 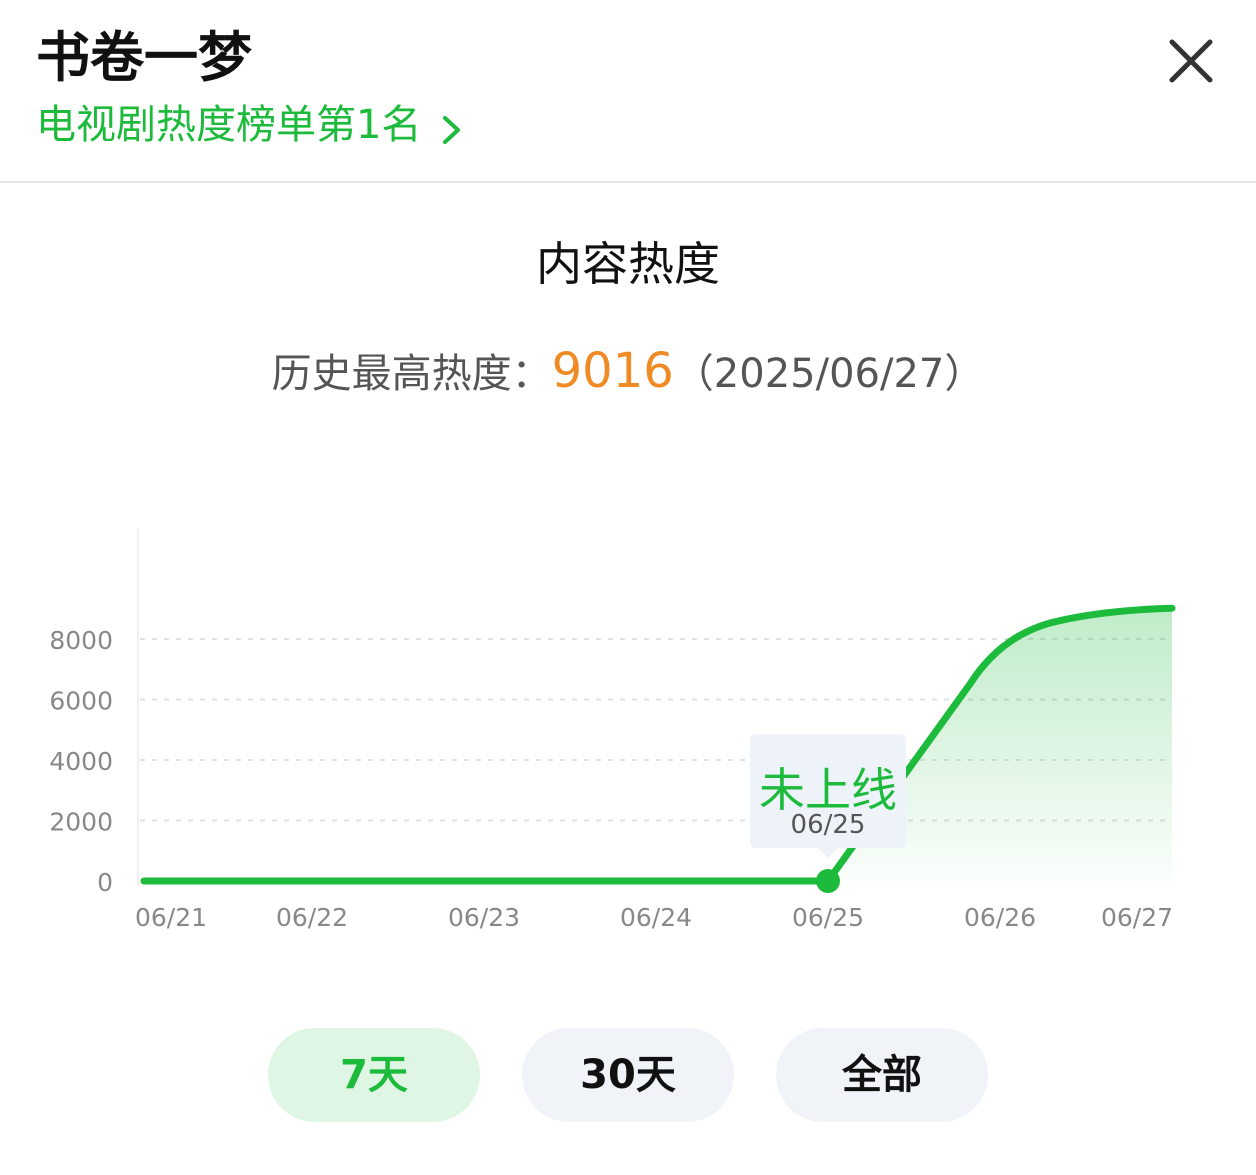 I want to click on x-tick-label: 06/24, so click(x=656, y=917).